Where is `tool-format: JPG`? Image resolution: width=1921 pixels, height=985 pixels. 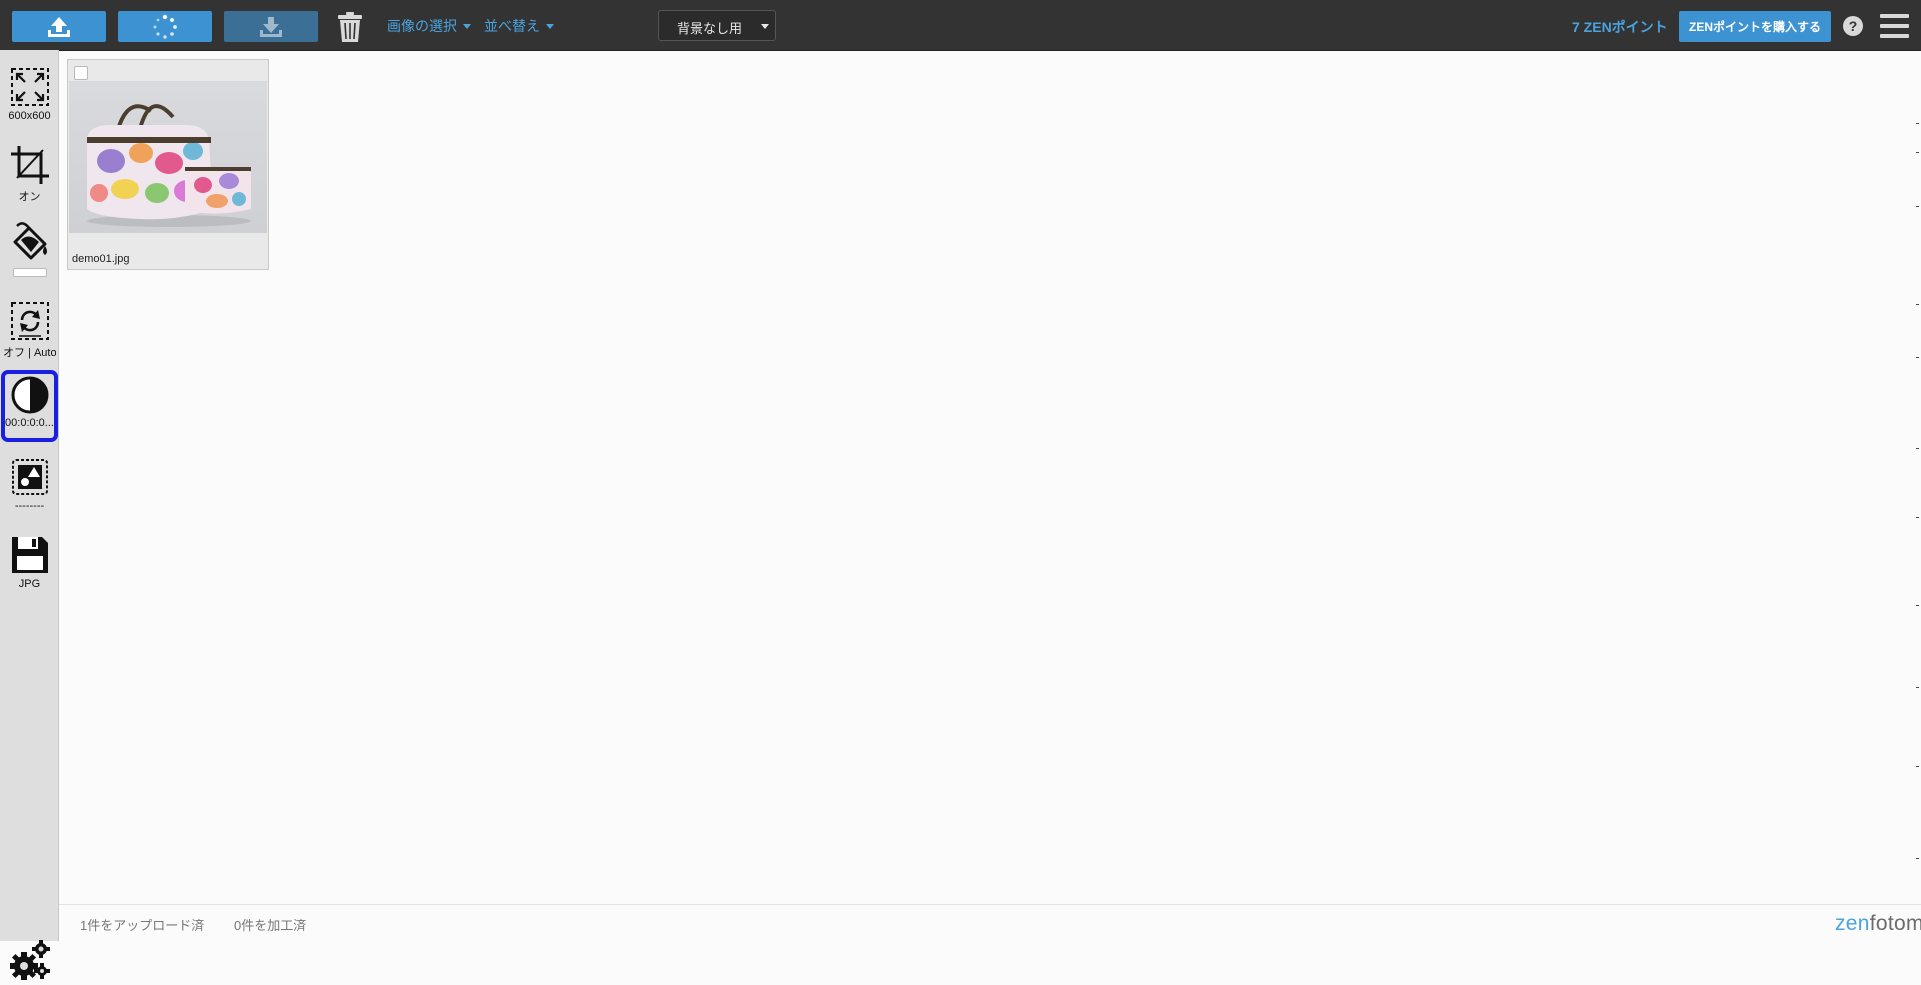 tool-format: JPG is located at coordinates (29, 565).